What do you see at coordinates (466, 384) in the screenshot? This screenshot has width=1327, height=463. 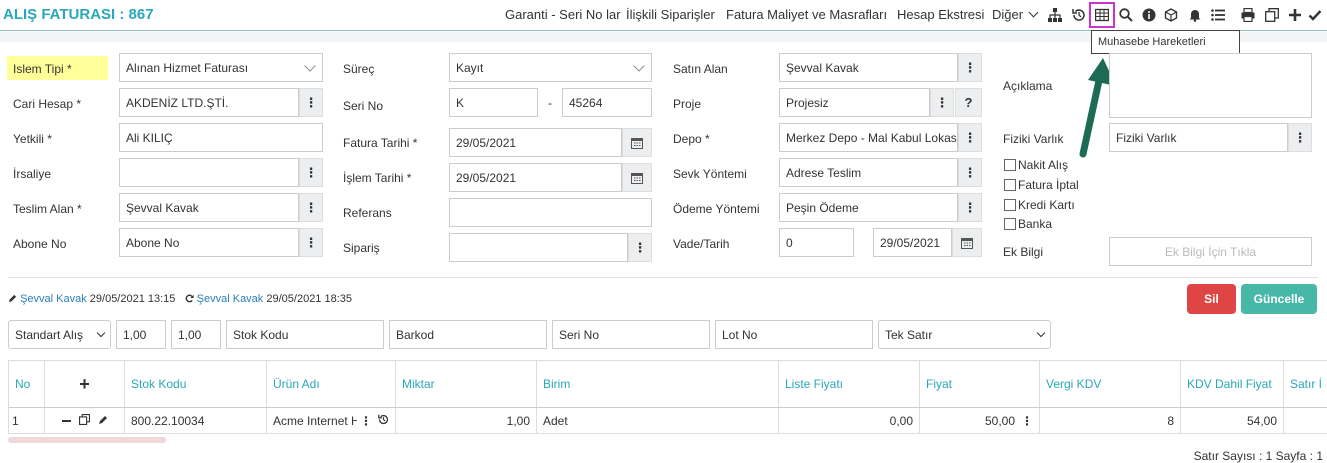 I see `col-header-miktar: Miktar` at bounding box center [466, 384].